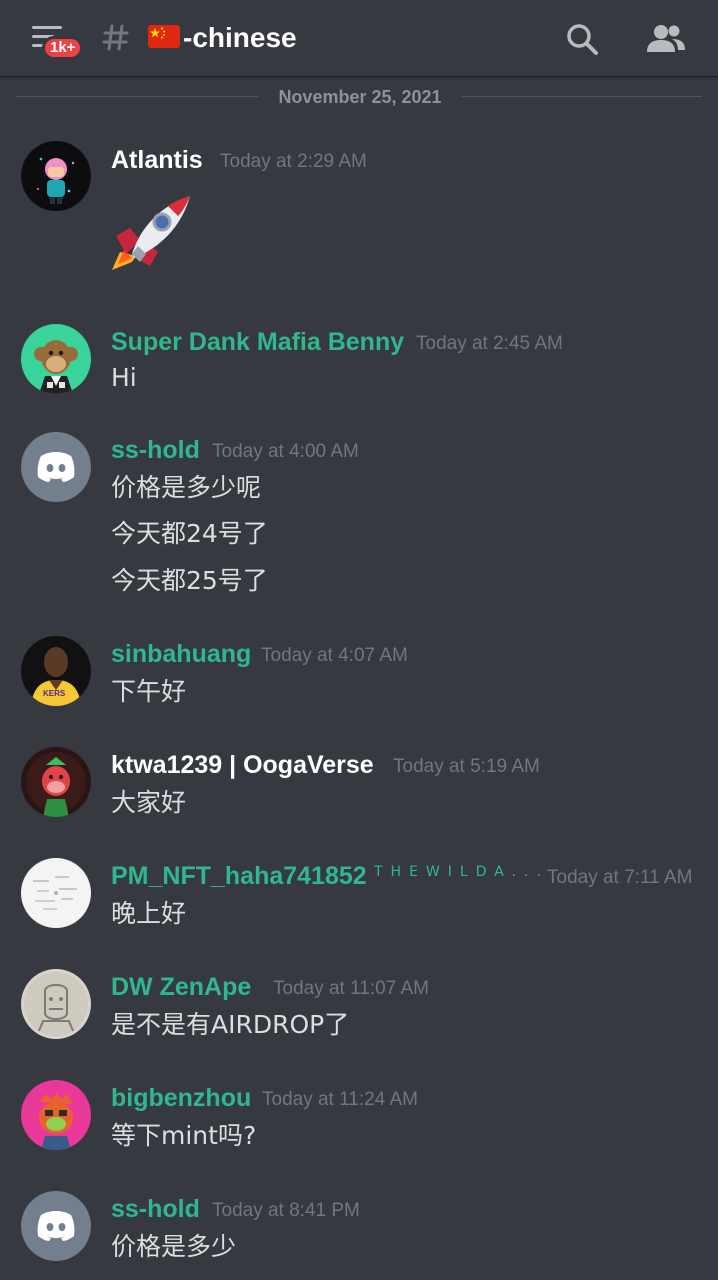 The width and height of the screenshot is (718, 1280). I want to click on message-timestamp: Today at 2:45 AM, so click(489, 343).